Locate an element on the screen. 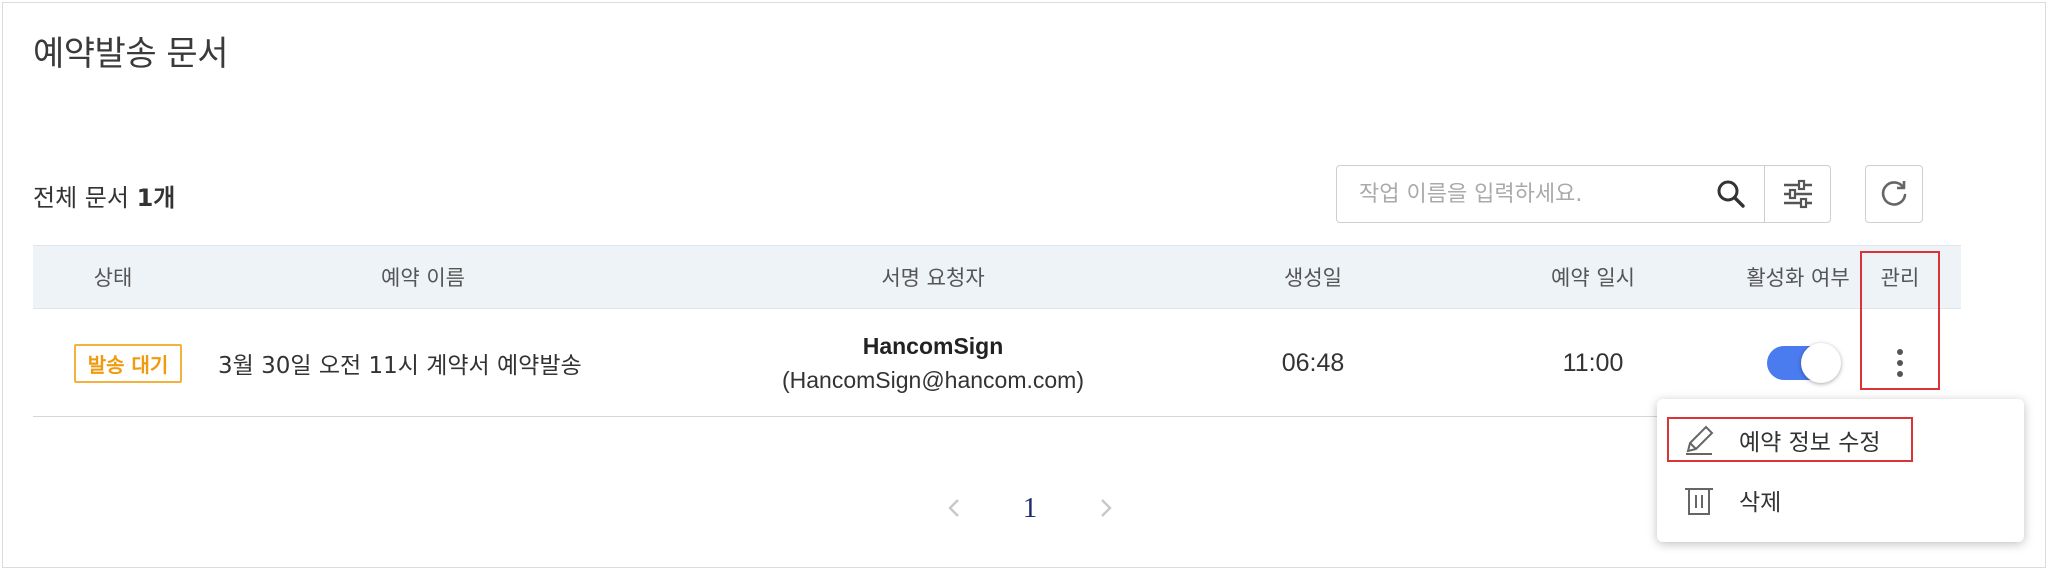  document-name: 3월 30일 오전 11시 계약서 예약발송 is located at coordinates (400, 363).